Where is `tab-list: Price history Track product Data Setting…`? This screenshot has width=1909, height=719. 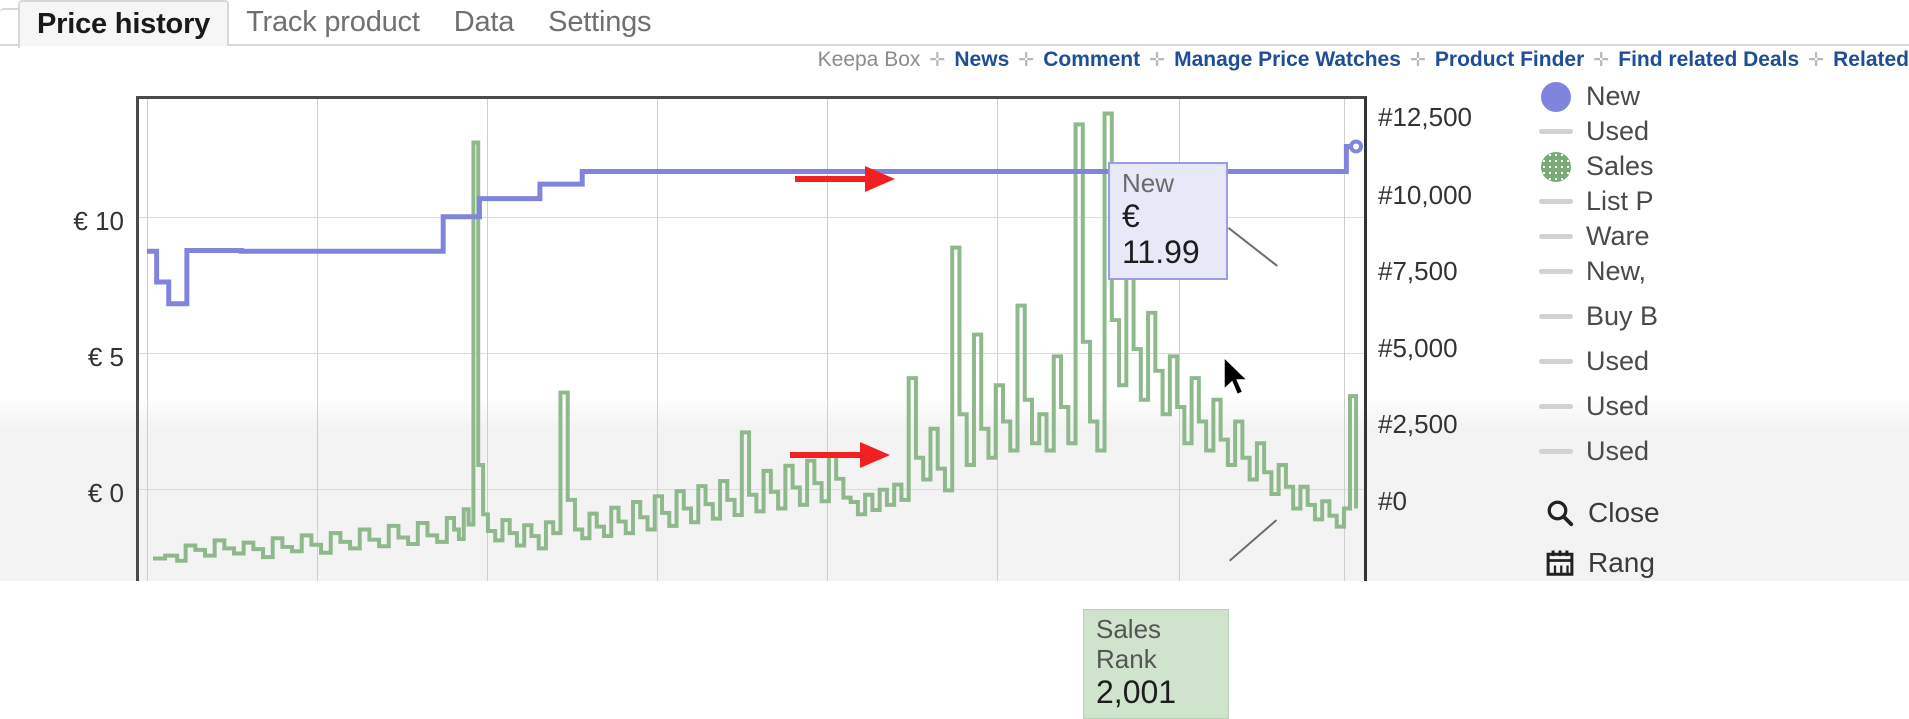
tab-list: Price history Track product Data Setting… is located at coordinates (343, 23).